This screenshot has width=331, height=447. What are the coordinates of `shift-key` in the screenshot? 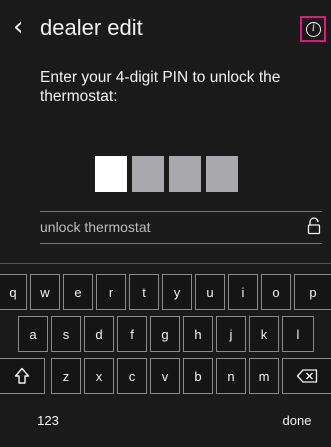 It's located at (22, 376).